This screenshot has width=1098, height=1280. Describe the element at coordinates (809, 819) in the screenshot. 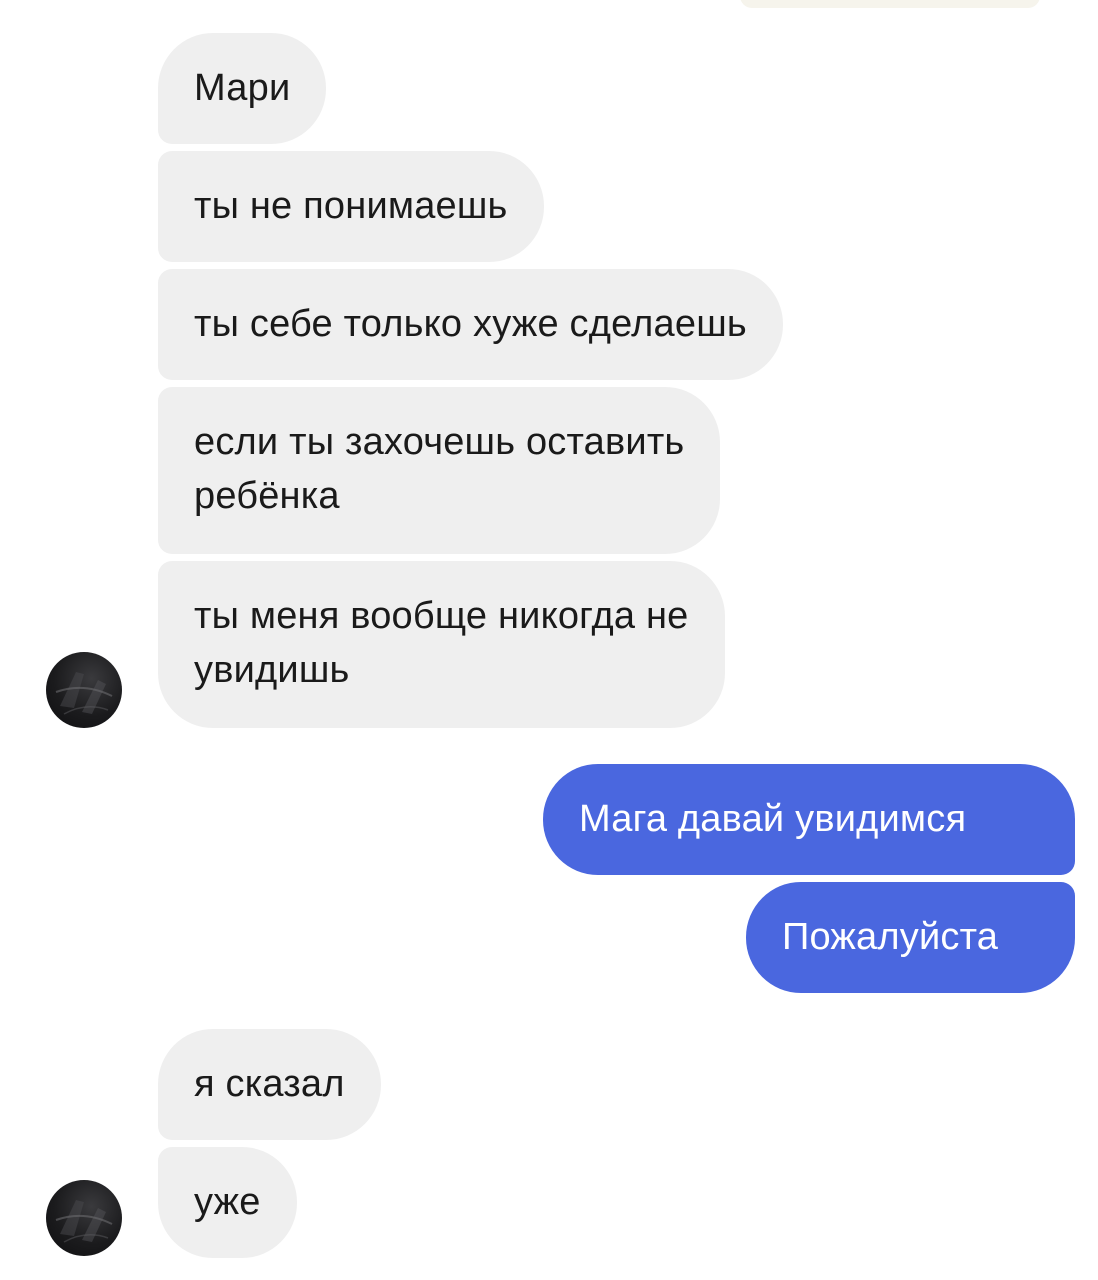

I see `outgoing-message: Мага давай увидимся` at that location.